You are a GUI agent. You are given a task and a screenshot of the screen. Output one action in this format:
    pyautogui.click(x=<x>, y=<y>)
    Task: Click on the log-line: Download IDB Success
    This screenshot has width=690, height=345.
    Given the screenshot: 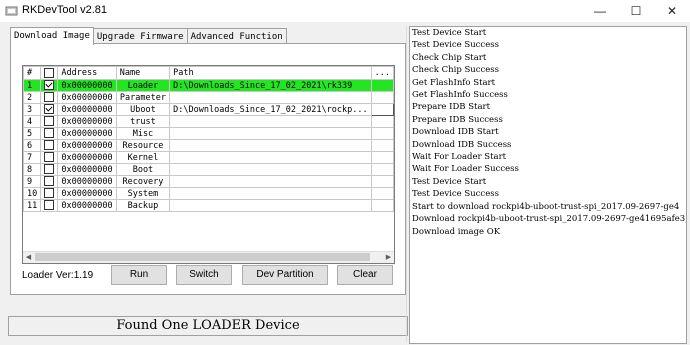 What is the action you would take?
    pyautogui.click(x=462, y=144)
    